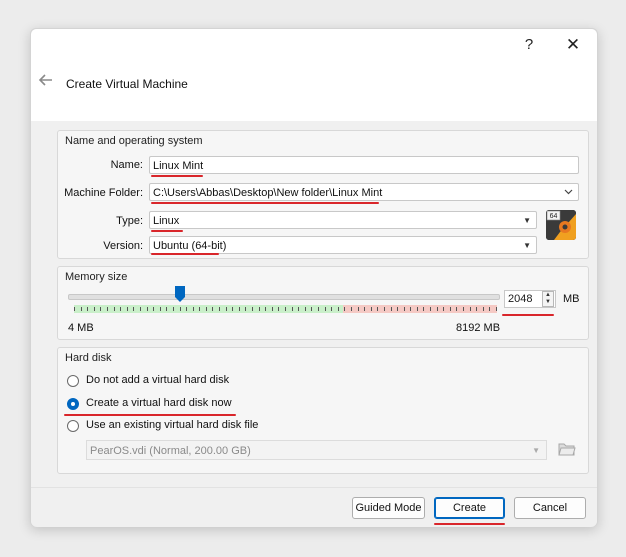  What do you see at coordinates (568, 193) in the screenshot?
I see `chevron-down-icon` at bounding box center [568, 193].